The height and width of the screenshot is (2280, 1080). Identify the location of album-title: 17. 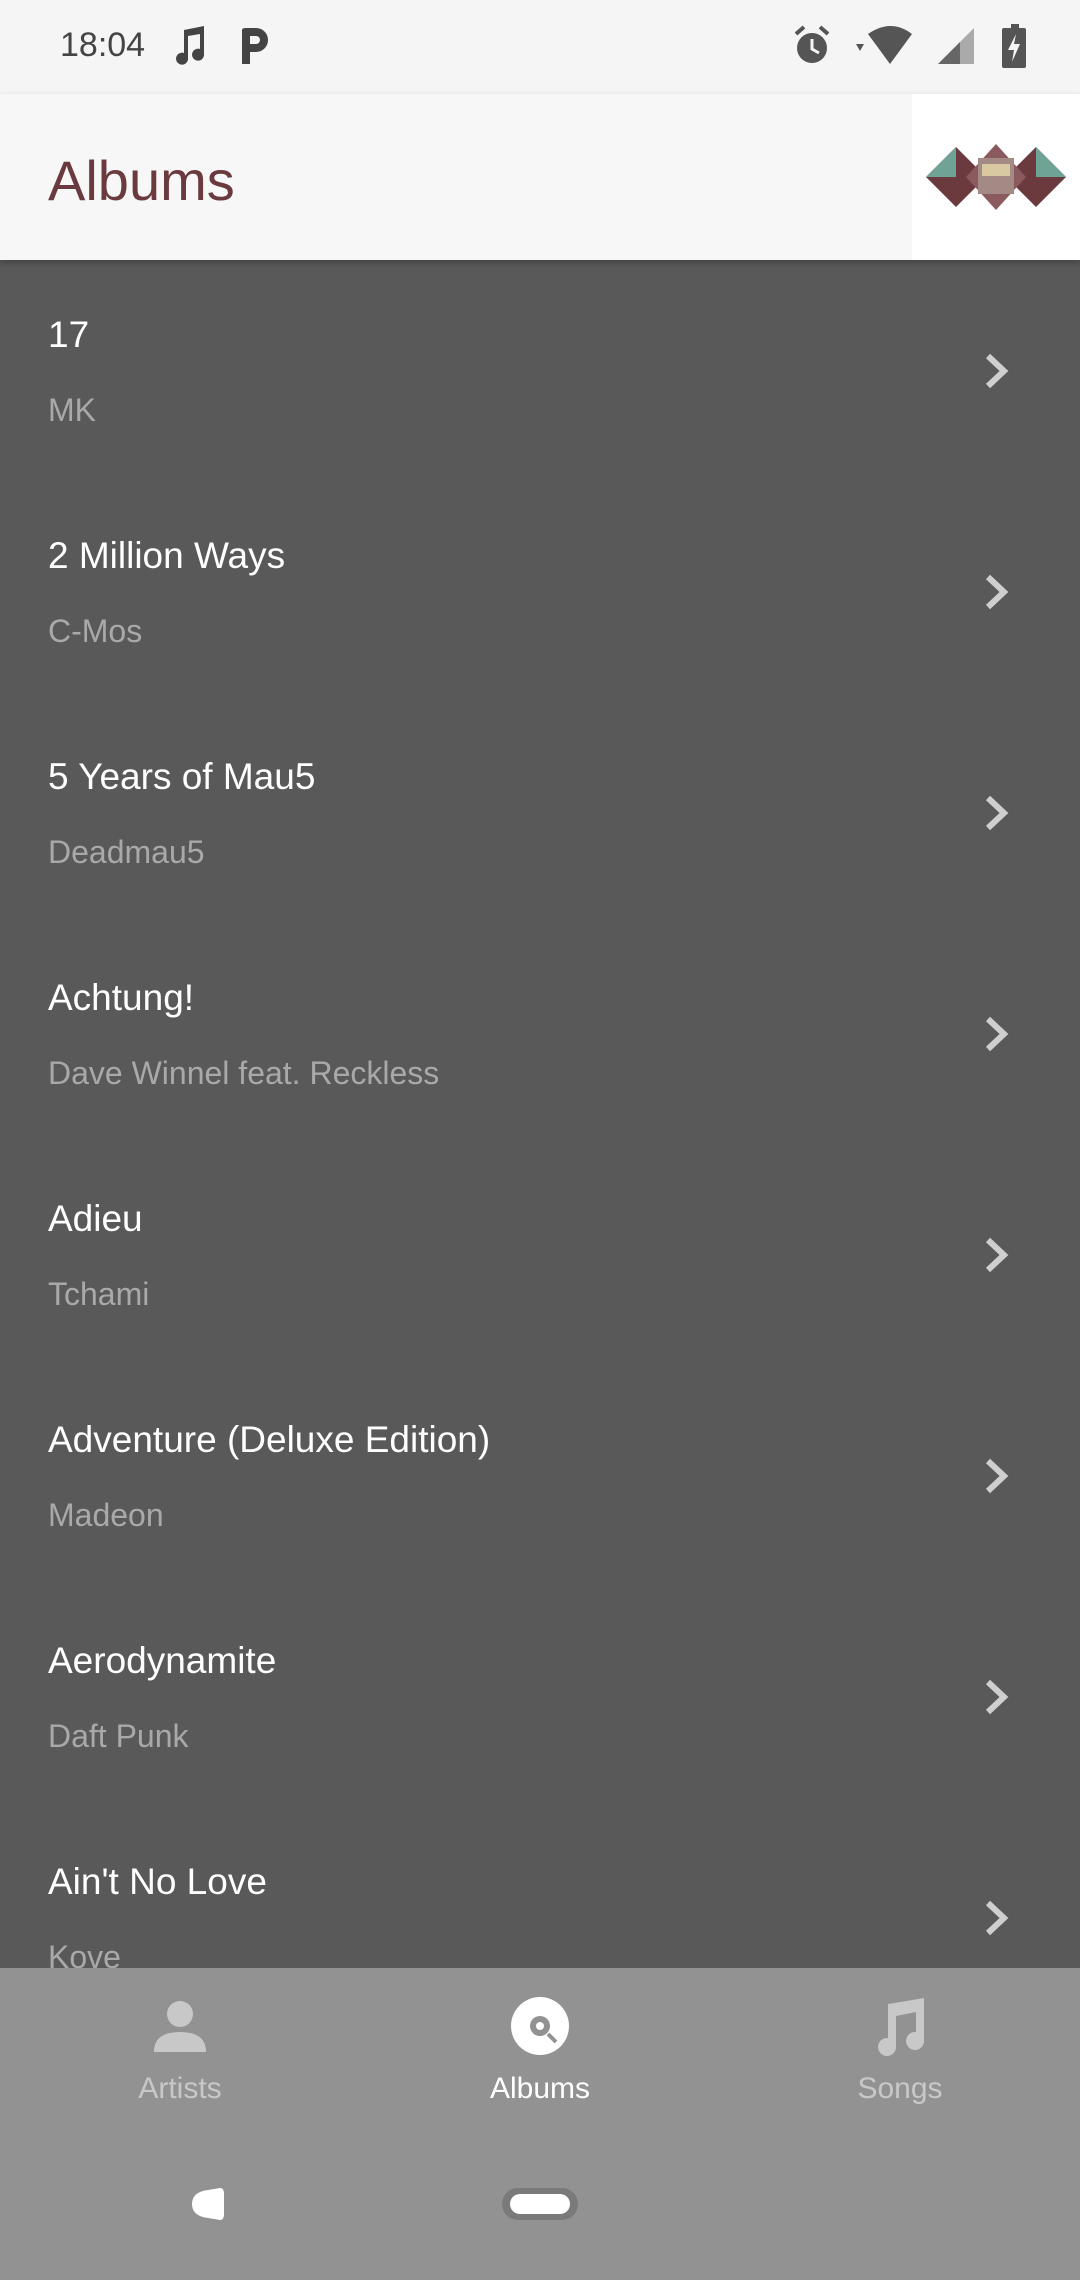
(69, 334).